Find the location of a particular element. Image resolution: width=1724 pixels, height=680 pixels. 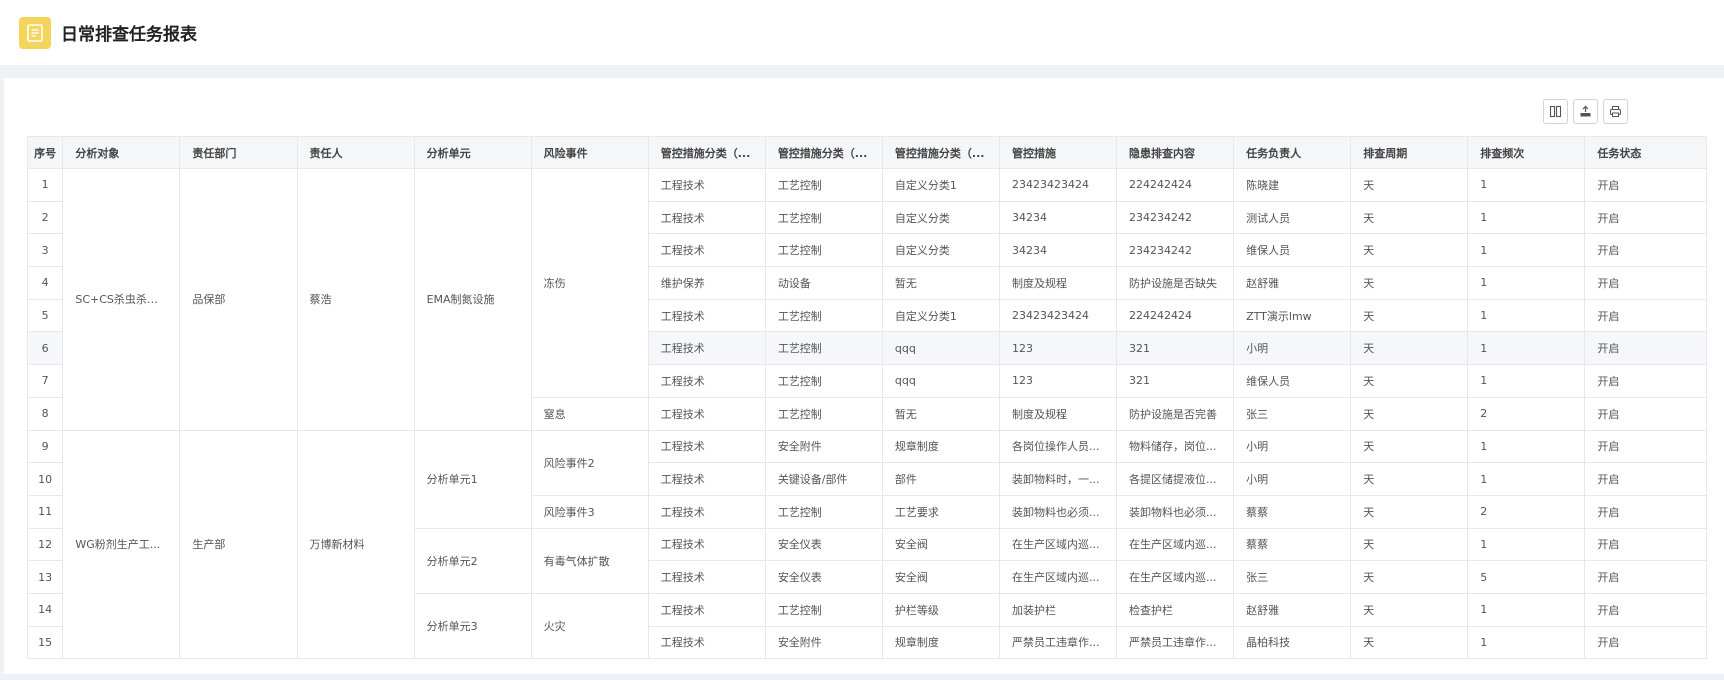

risk-event-cell: 冻伤 is located at coordinates (589, 283).